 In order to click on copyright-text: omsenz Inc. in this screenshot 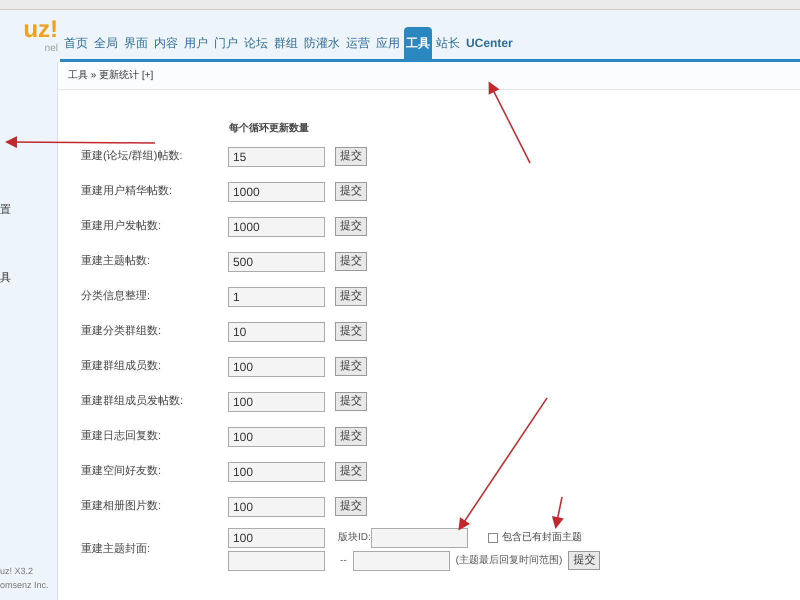, I will do `click(25, 585)`.